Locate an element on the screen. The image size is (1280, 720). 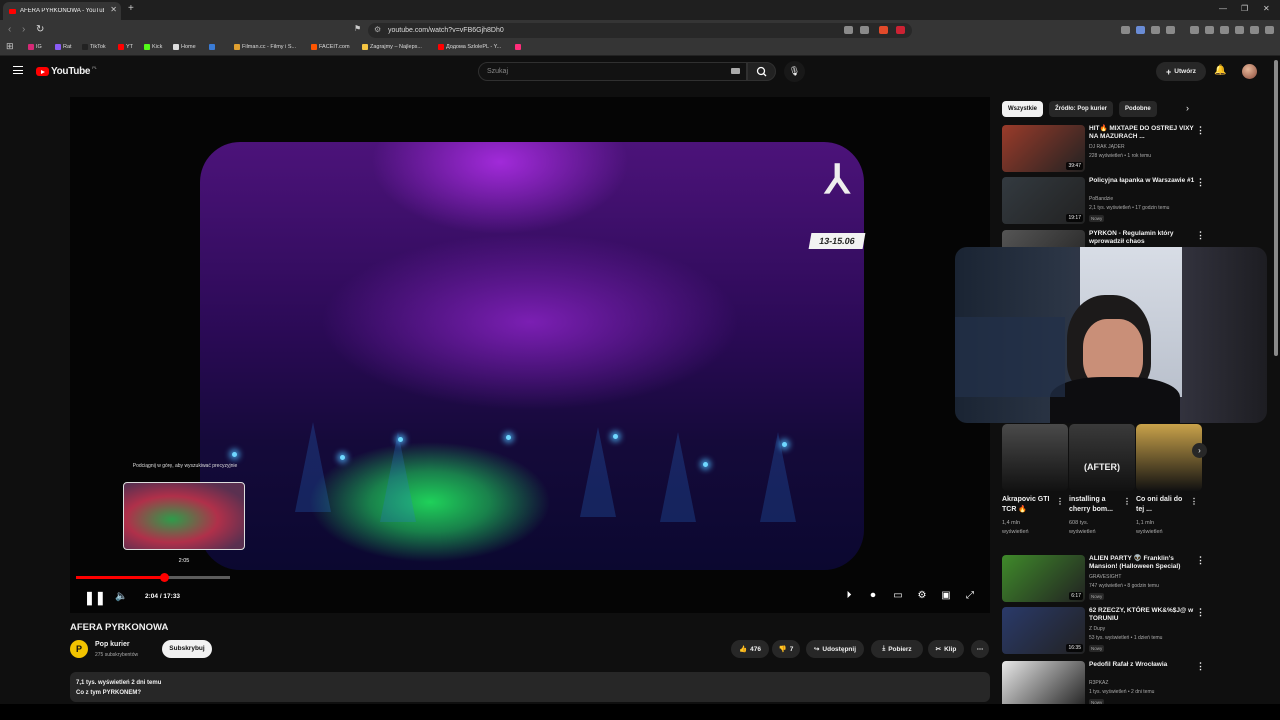
recommended-channel: GRAVESIGHT is located at coordinates (1105, 577).